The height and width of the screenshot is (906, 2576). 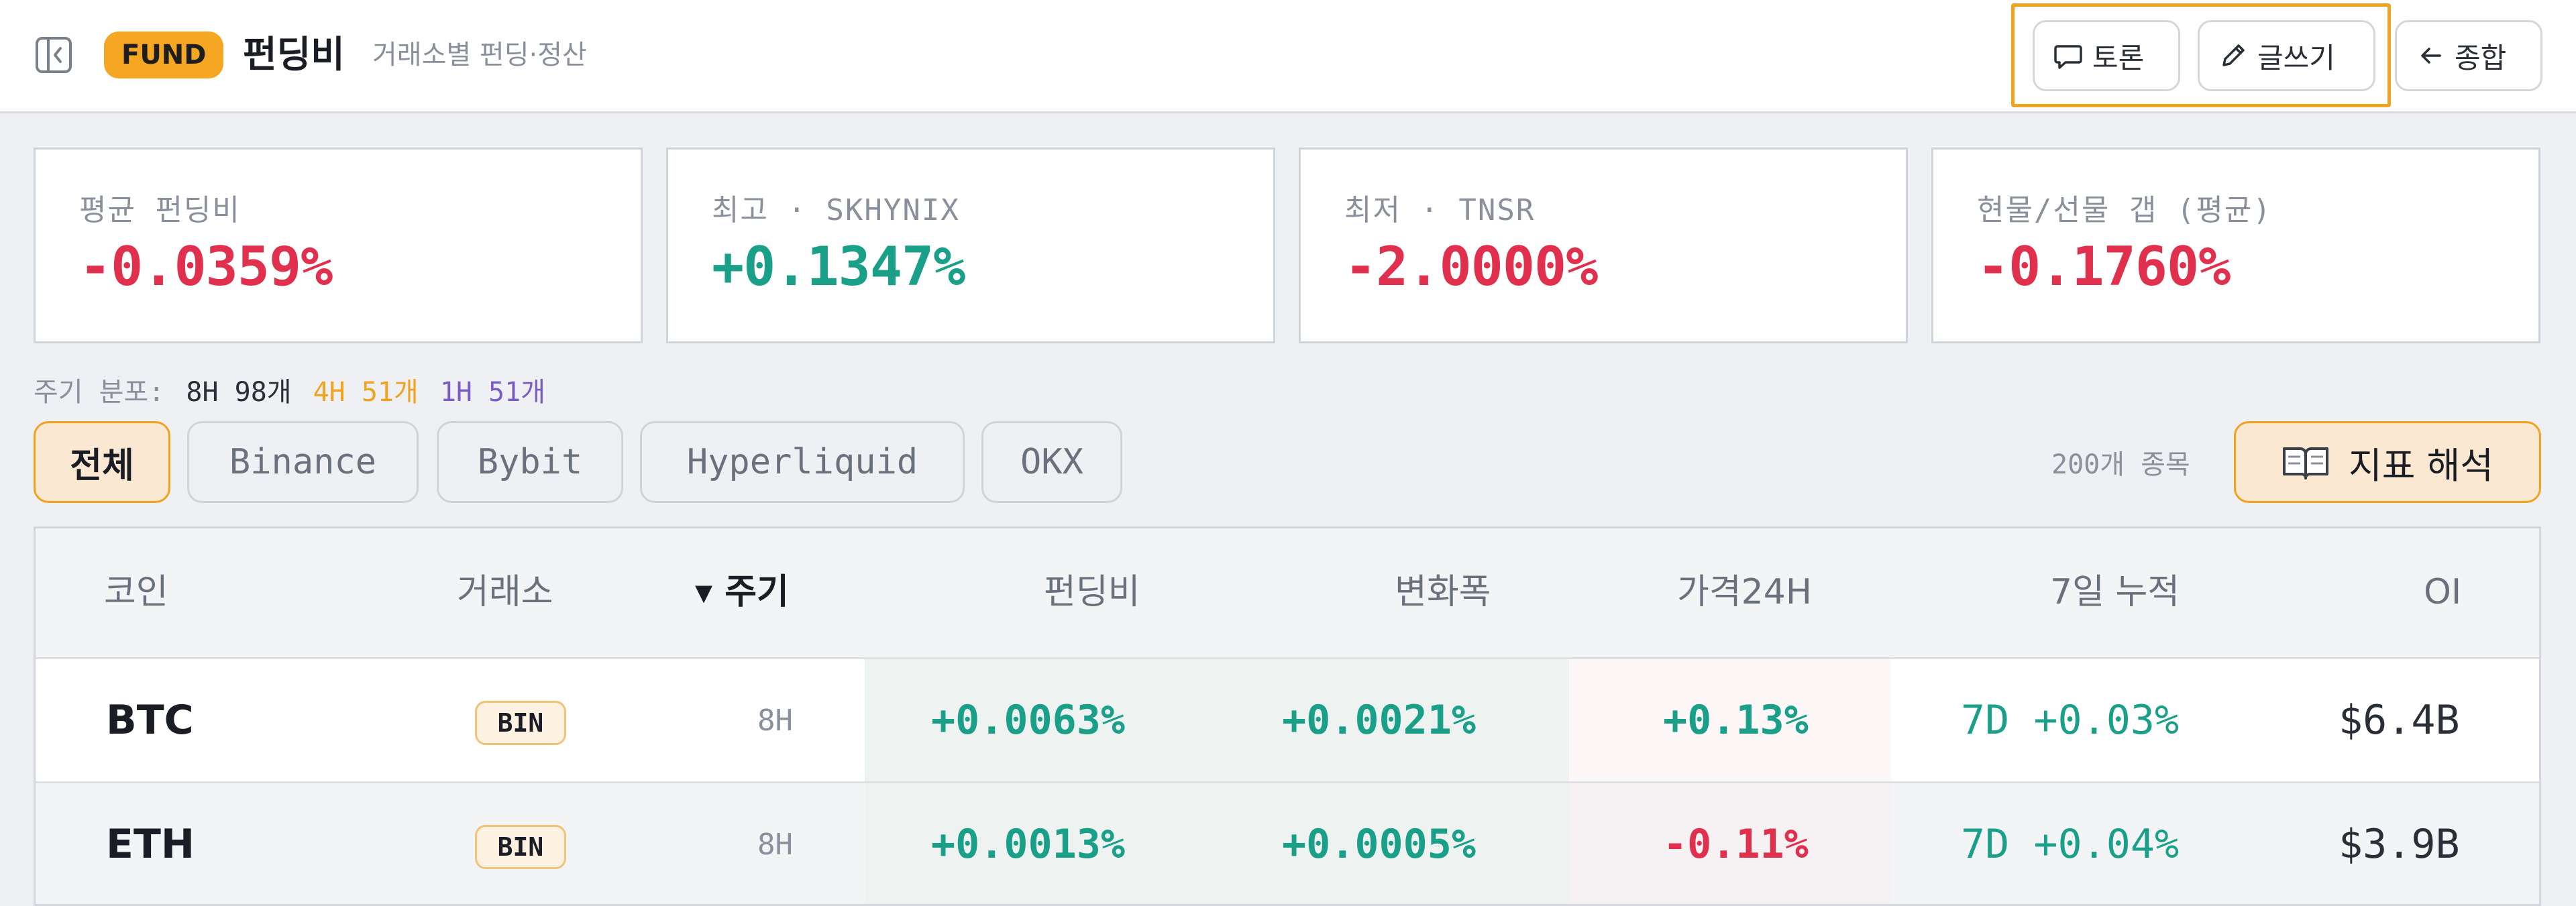 I want to click on stat-card-highest: 최고 · SKHYNIX +0.1347%, so click(x=970, y=245).